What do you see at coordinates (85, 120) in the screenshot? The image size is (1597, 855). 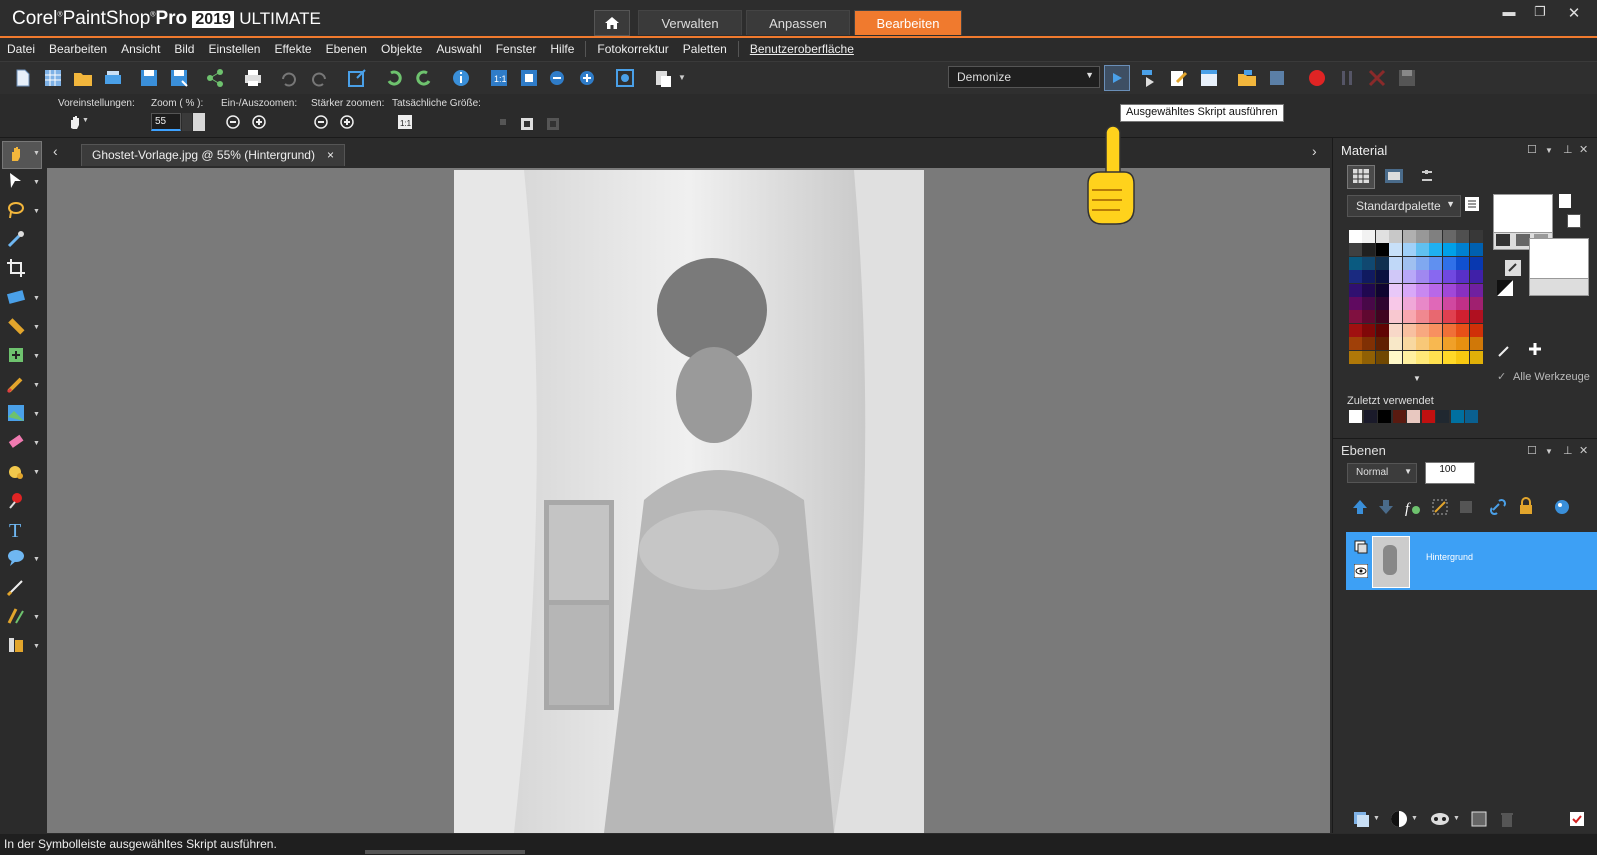 I see `preset-dropdown-icon: ▼` at bounding box center [85, 120].